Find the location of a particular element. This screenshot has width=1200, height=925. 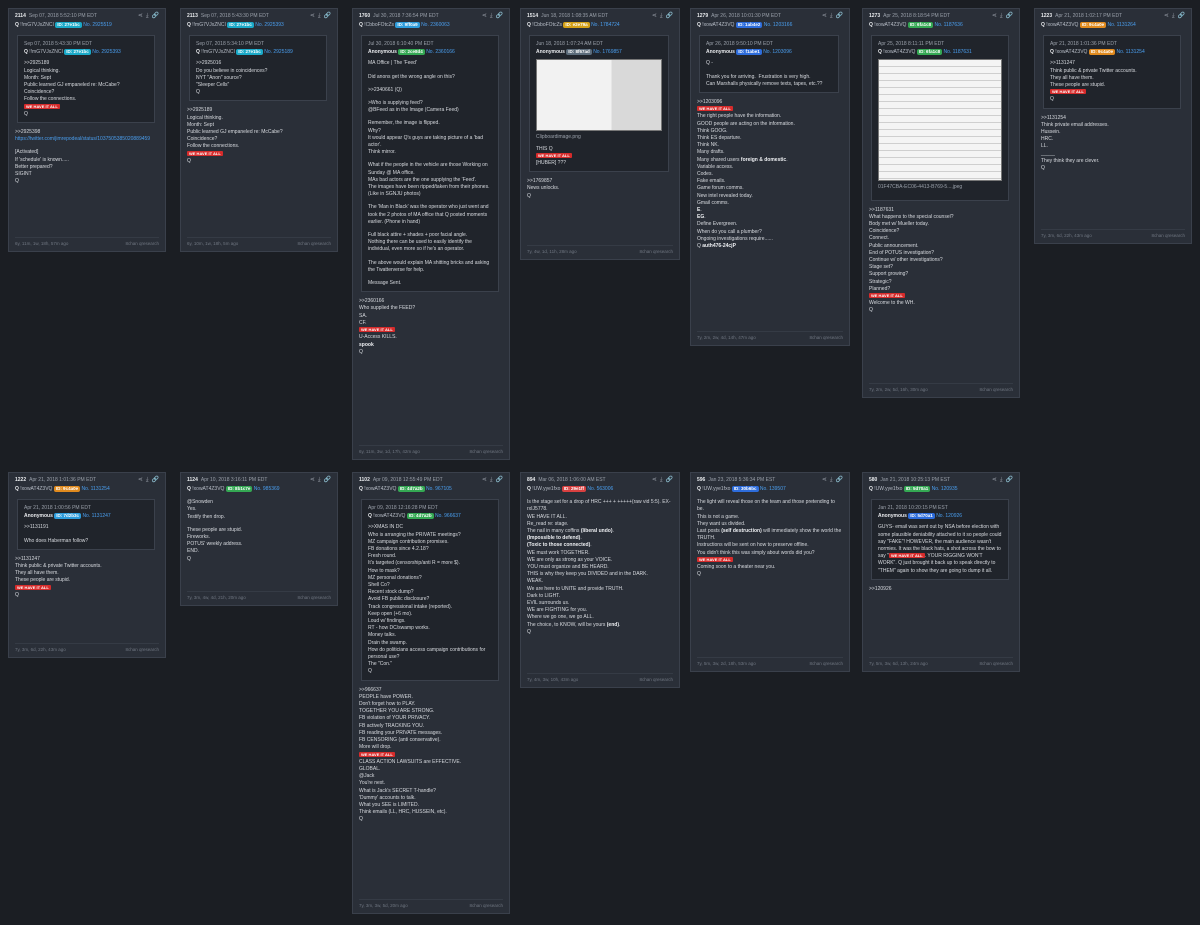

post-no-link: No. 1187631 is located at coordinates (957, 52).